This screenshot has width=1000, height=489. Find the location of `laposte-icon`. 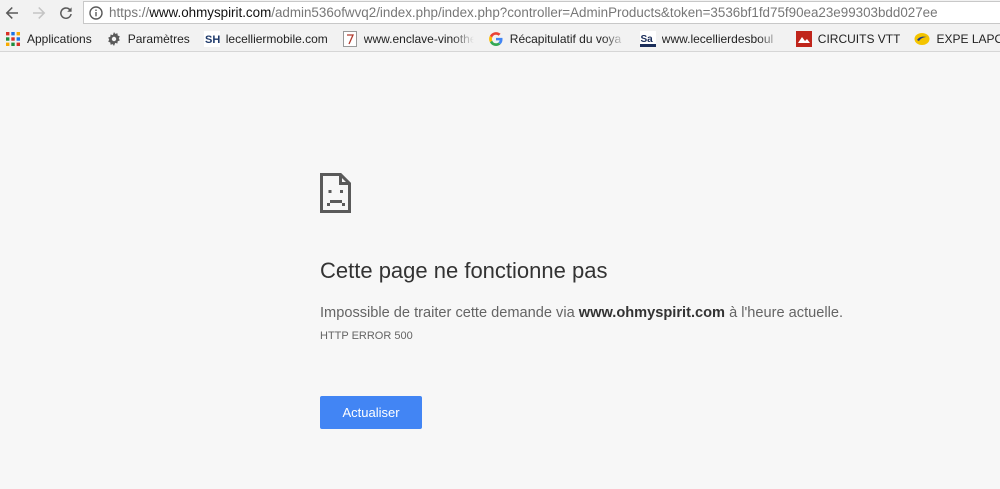

laposte-icon is located at coordinates (922, 39).